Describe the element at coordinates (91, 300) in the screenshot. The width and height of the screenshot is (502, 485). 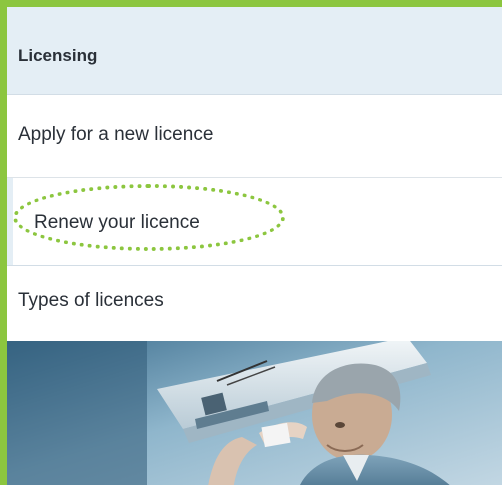
I see `nav-item-label: Types of licences` at that location.